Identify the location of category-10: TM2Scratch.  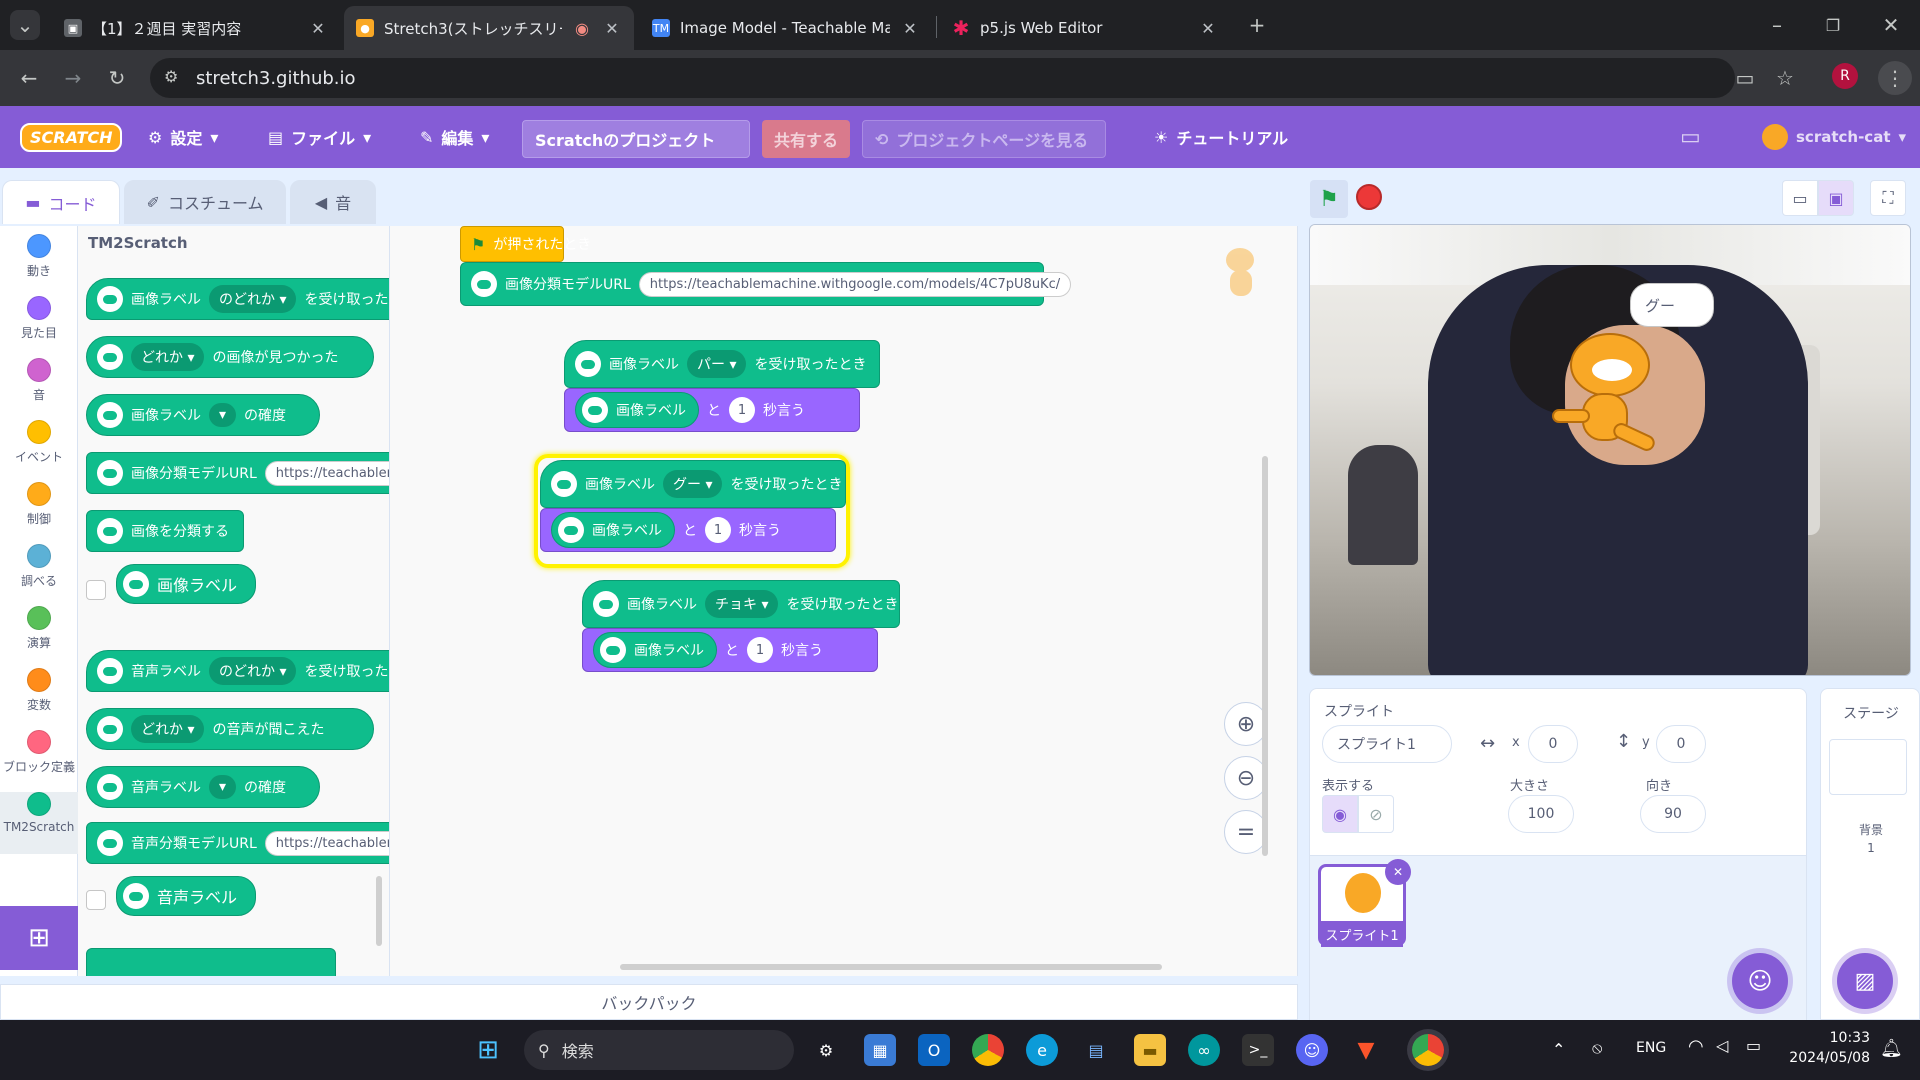
(39, 823).